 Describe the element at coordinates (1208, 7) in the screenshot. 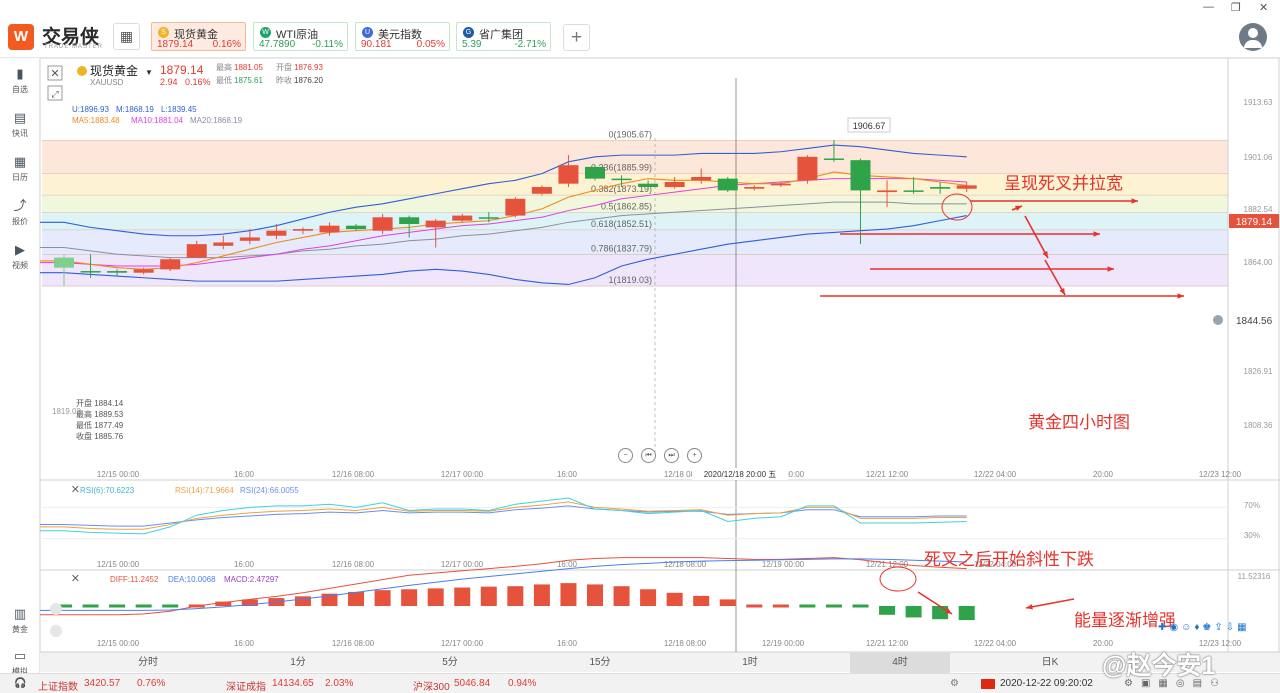

I see `minimize-button: —` at that location.